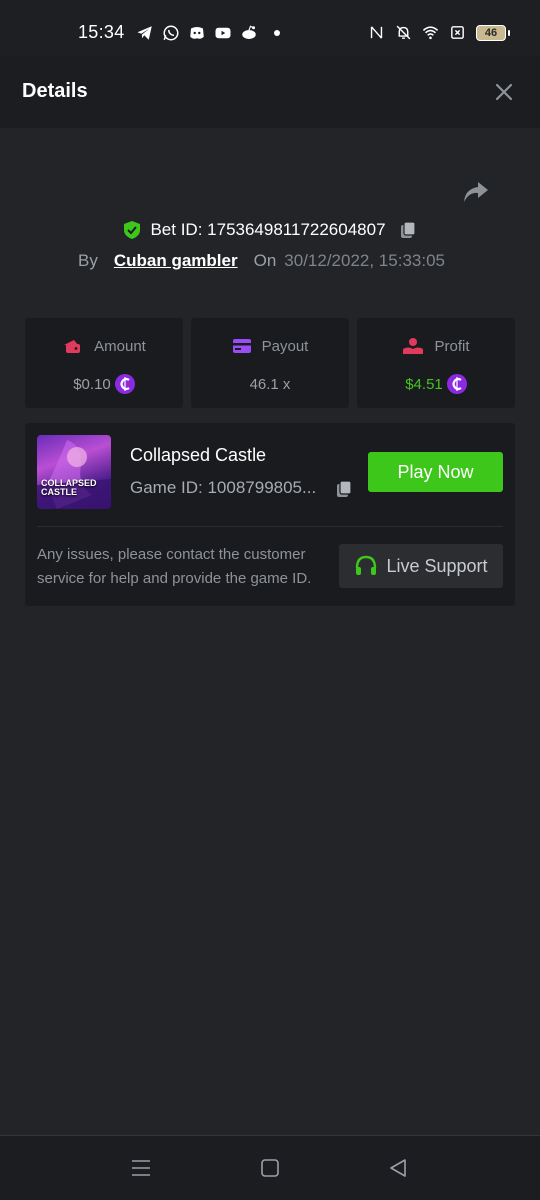  What do you see at coordinates (430, 33) in the screenshot?
I see `wifi-icon` at bounding box center [430, 33].